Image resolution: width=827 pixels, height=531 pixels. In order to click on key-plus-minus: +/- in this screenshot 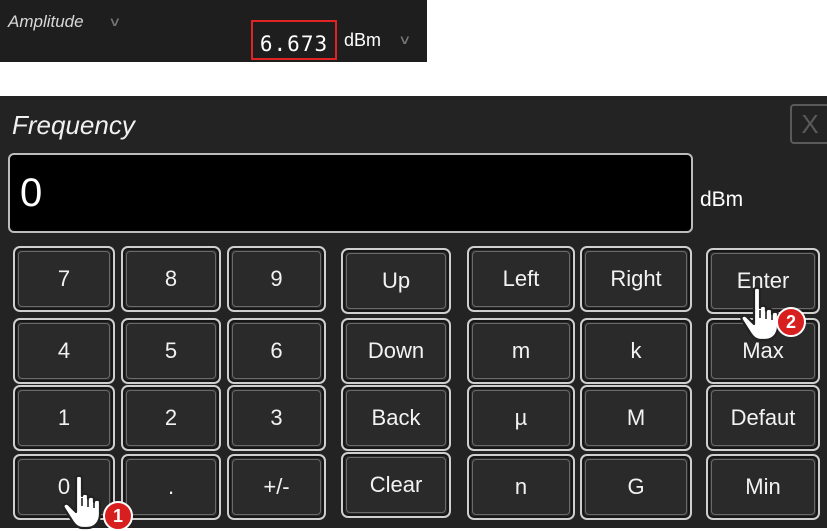, I will do `click(276, 487)`.